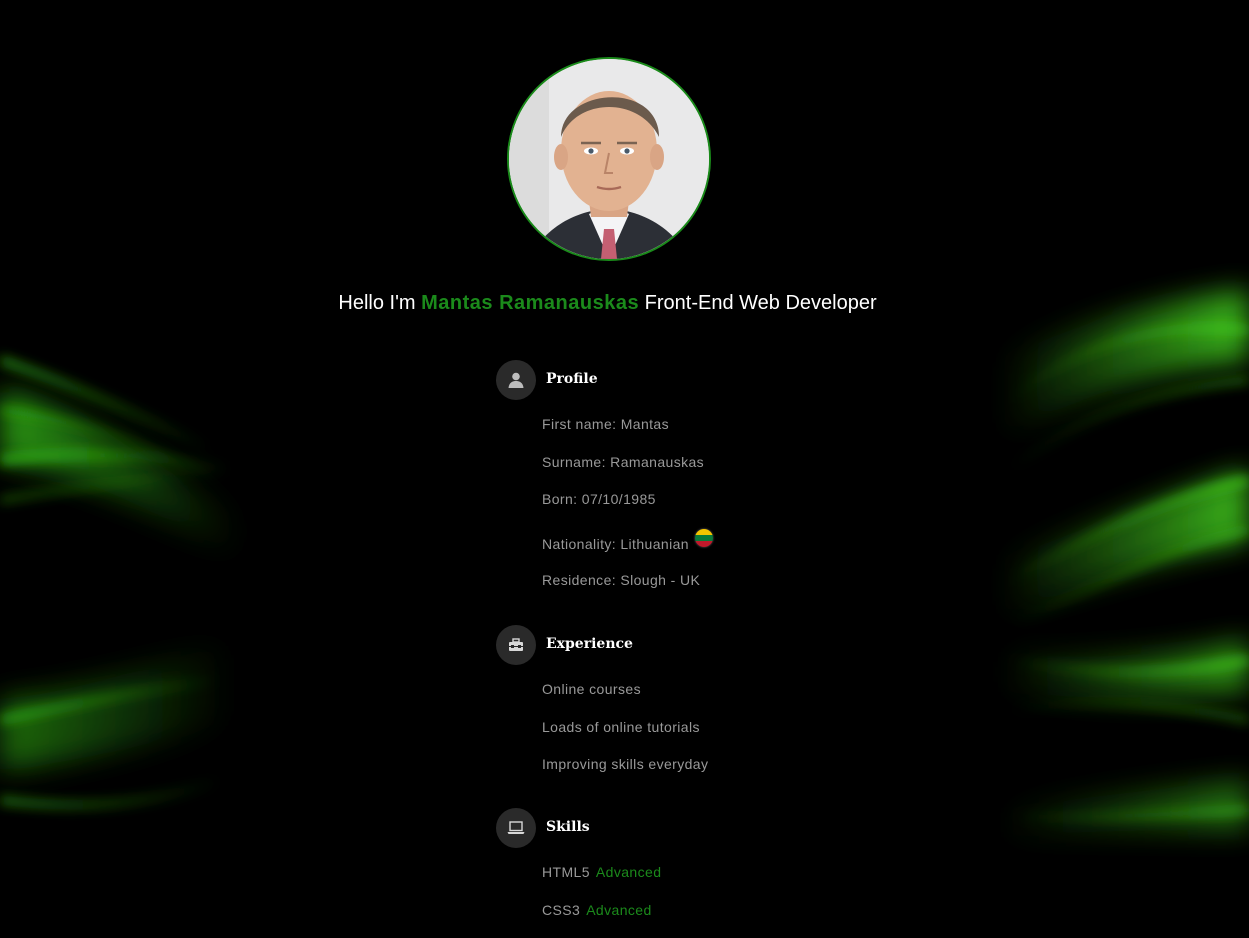  Describe the element at coordinates (623, 461) in the screenshot. I see `list-item: Surname: Ramanauskas` at that location.